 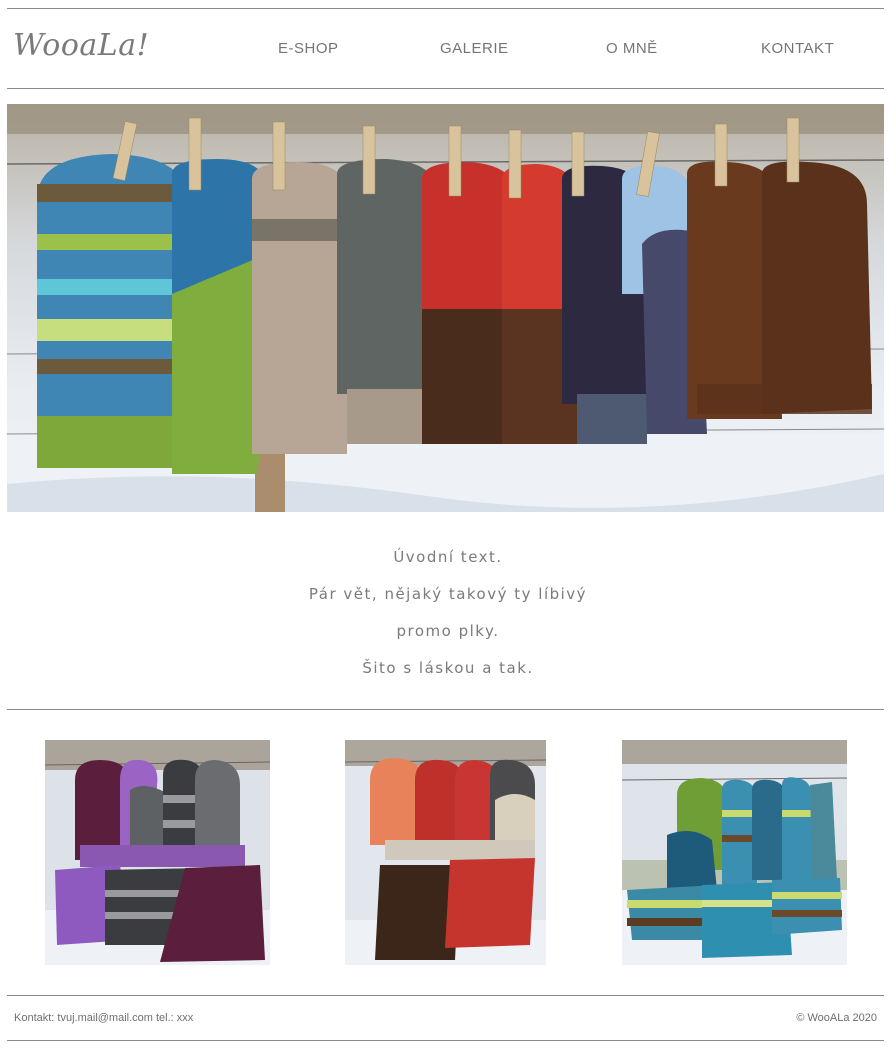 What do you see at coordinates (81, 45) in the screenshot?
I see `logo-text: WooaLa!` at bounding box center [81, 45].